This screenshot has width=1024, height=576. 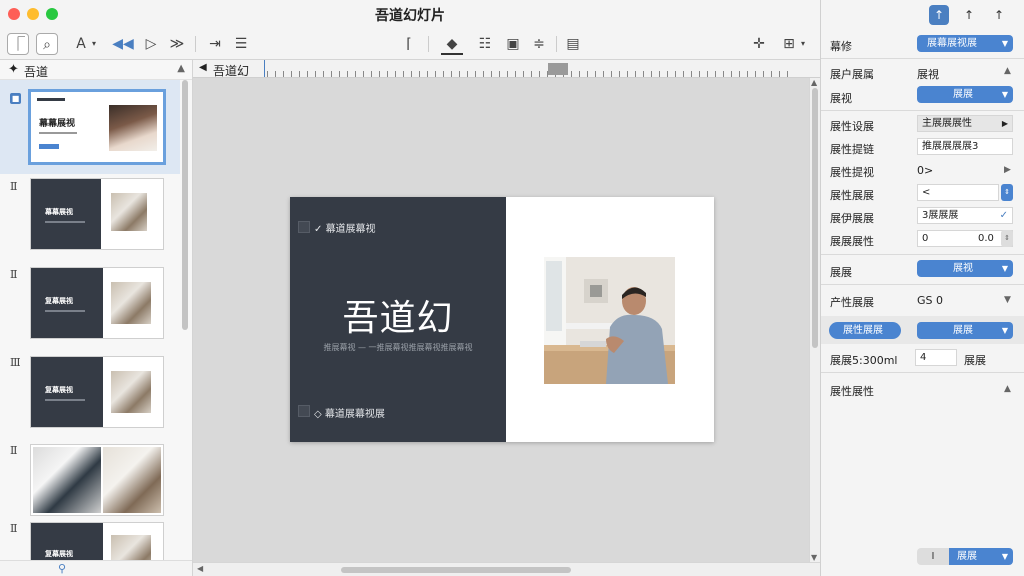 I want to click on attr-value: 展視, so click(x=928, y=74).